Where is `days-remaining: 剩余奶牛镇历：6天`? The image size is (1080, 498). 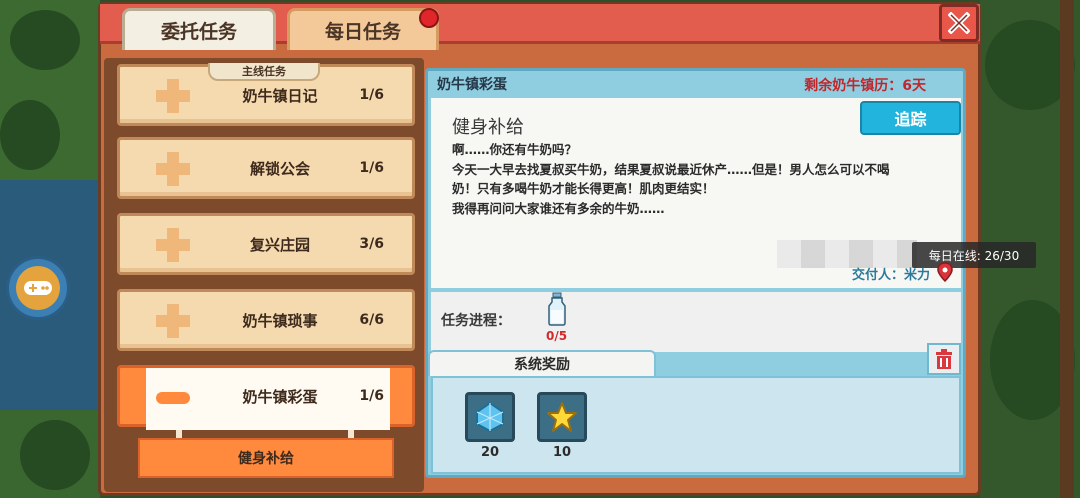 days-remaining: 剩余奶牛镇历：6天 is located at coordinates (865, 86).